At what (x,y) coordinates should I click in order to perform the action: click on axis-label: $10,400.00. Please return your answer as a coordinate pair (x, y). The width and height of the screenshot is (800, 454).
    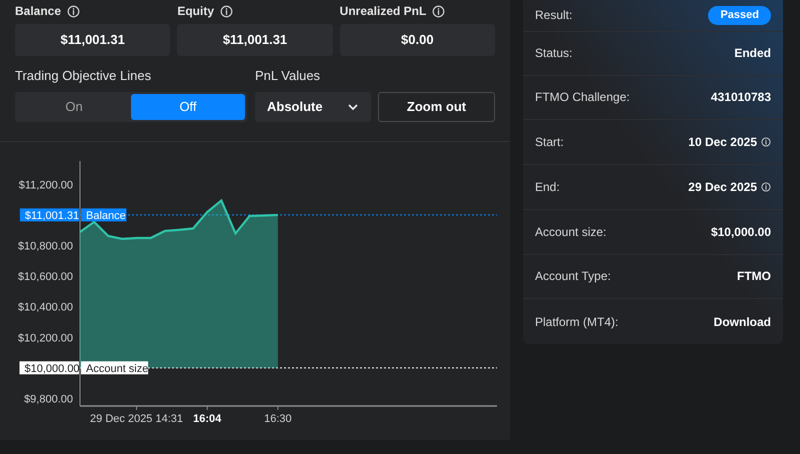
    Looking at the image, I should click on (45, 307).